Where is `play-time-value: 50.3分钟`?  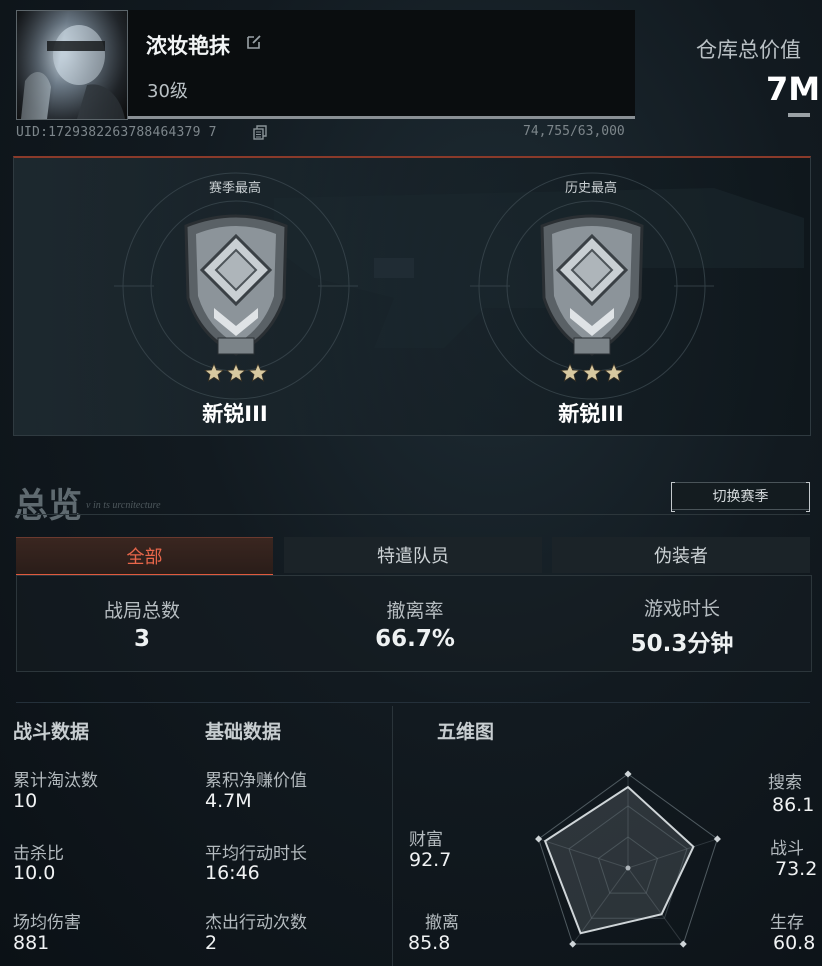
play-time-value: 50.3分钟 is located at coordinates (682, 644).